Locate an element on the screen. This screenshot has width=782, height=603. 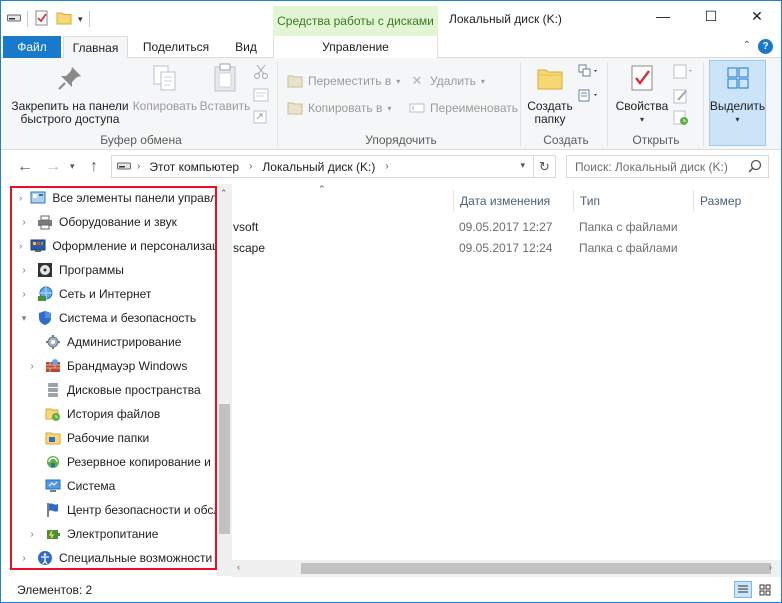
tab-manage: Управление is located at coordinates (355, 47).